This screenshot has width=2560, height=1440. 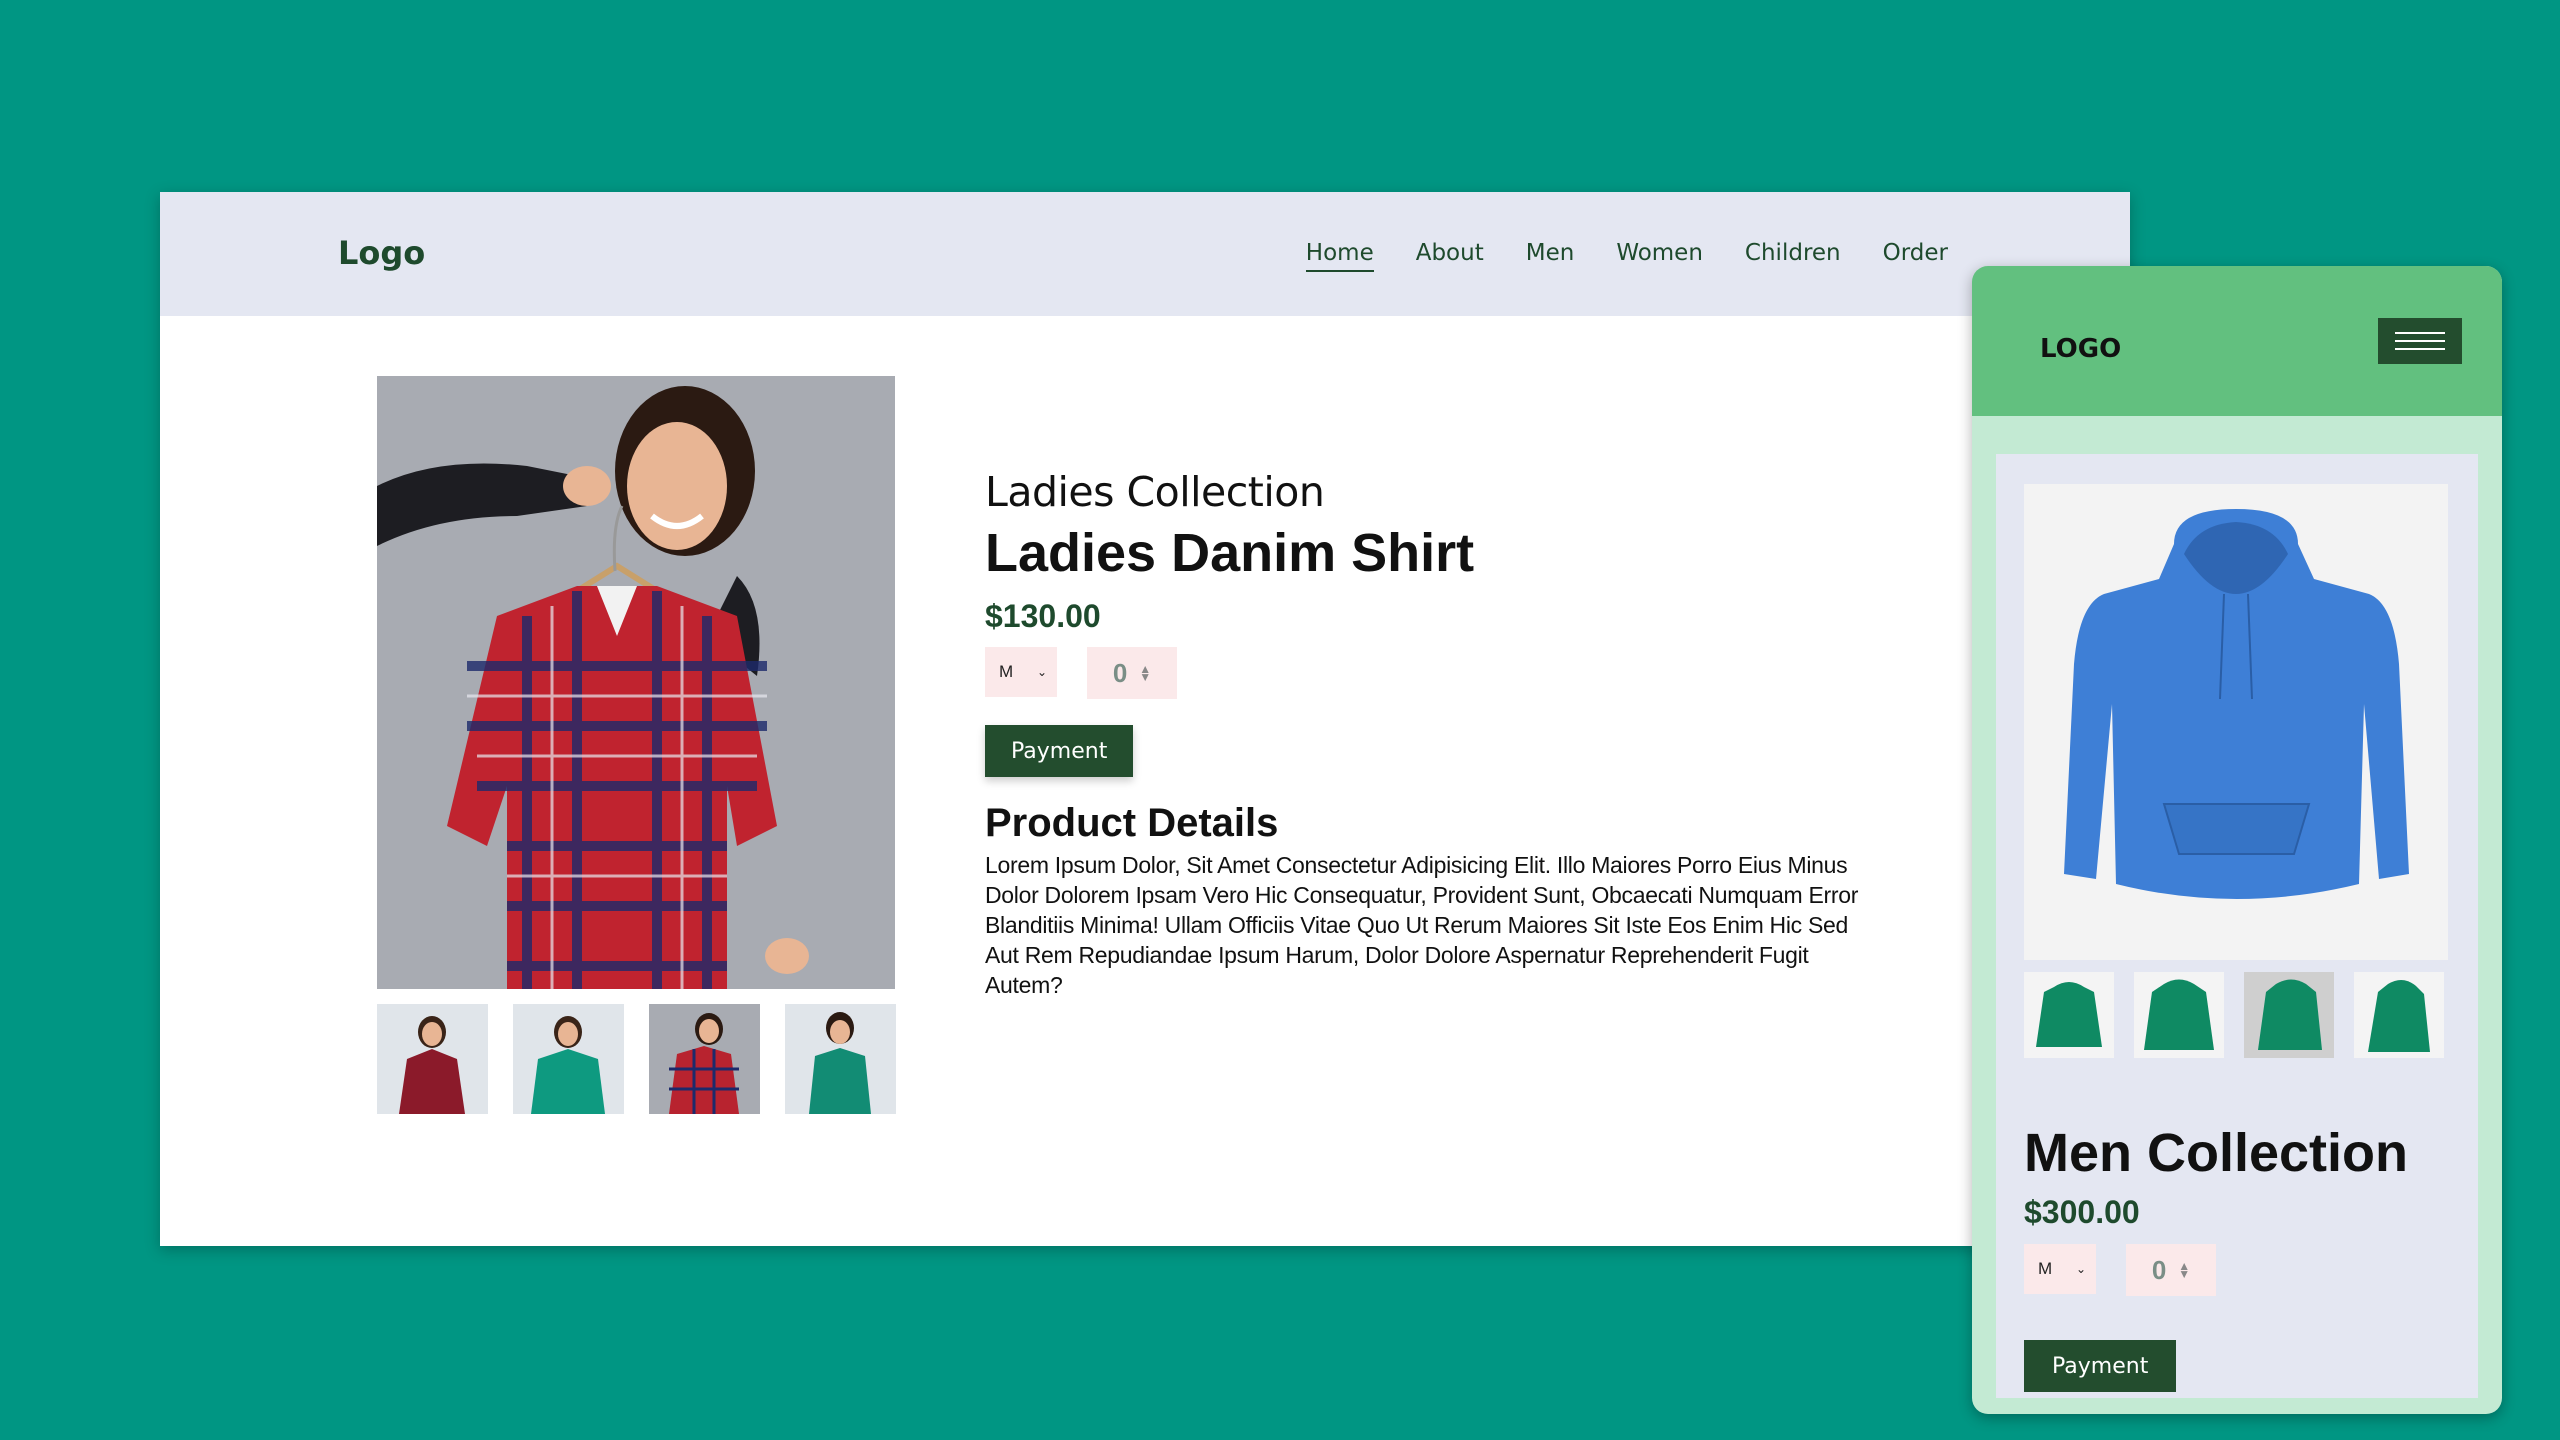 What do you see at coordinates (2082, 1212) in the screenshot?
I see `mobile-product-price: $300.00` at bounding box center [2082, 1212].